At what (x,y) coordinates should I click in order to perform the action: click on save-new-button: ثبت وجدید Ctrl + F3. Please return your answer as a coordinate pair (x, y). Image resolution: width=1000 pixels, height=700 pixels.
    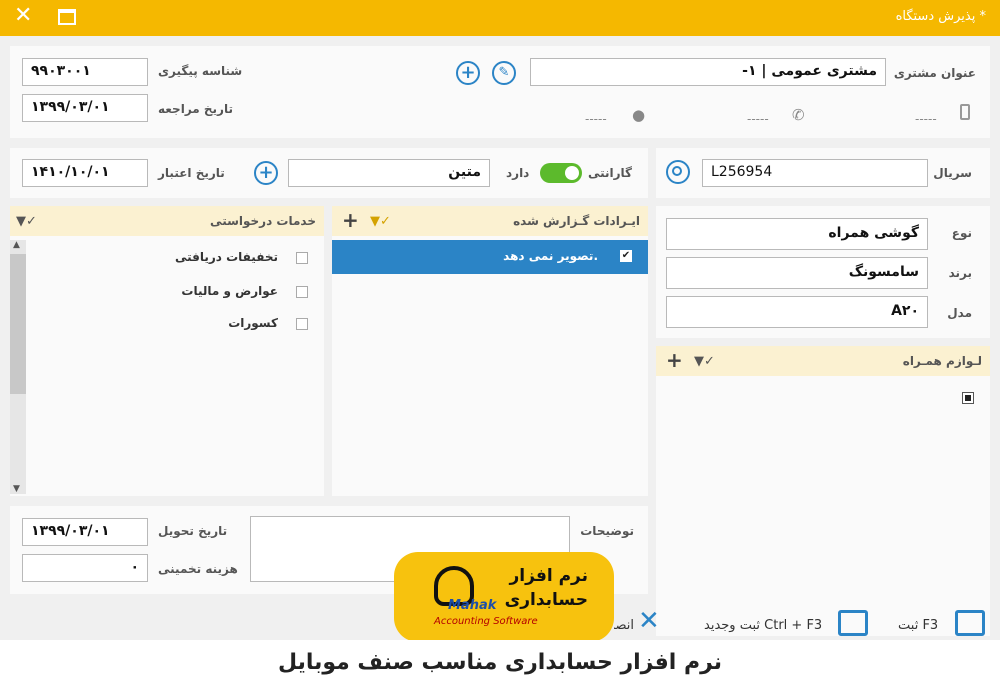
    Looking at the image, I should click on (763, 625).